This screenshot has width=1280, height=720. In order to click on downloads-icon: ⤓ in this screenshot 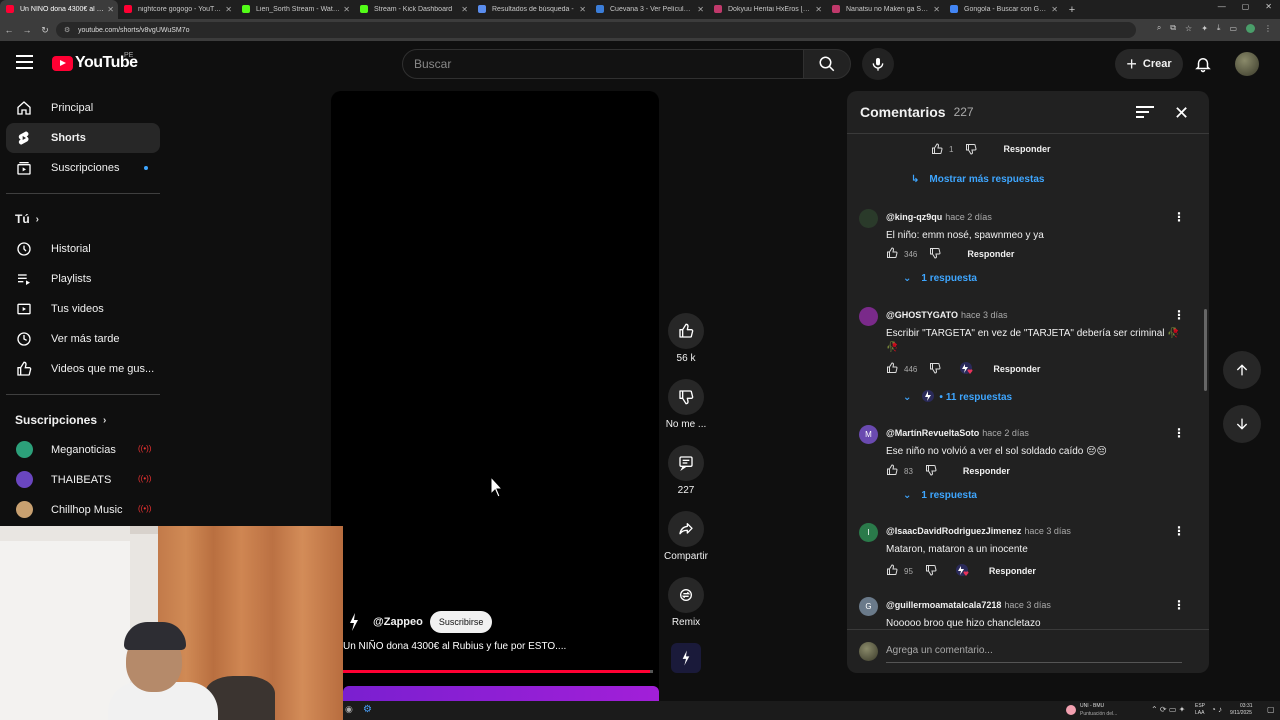, I will do `click(1219, 28)`.